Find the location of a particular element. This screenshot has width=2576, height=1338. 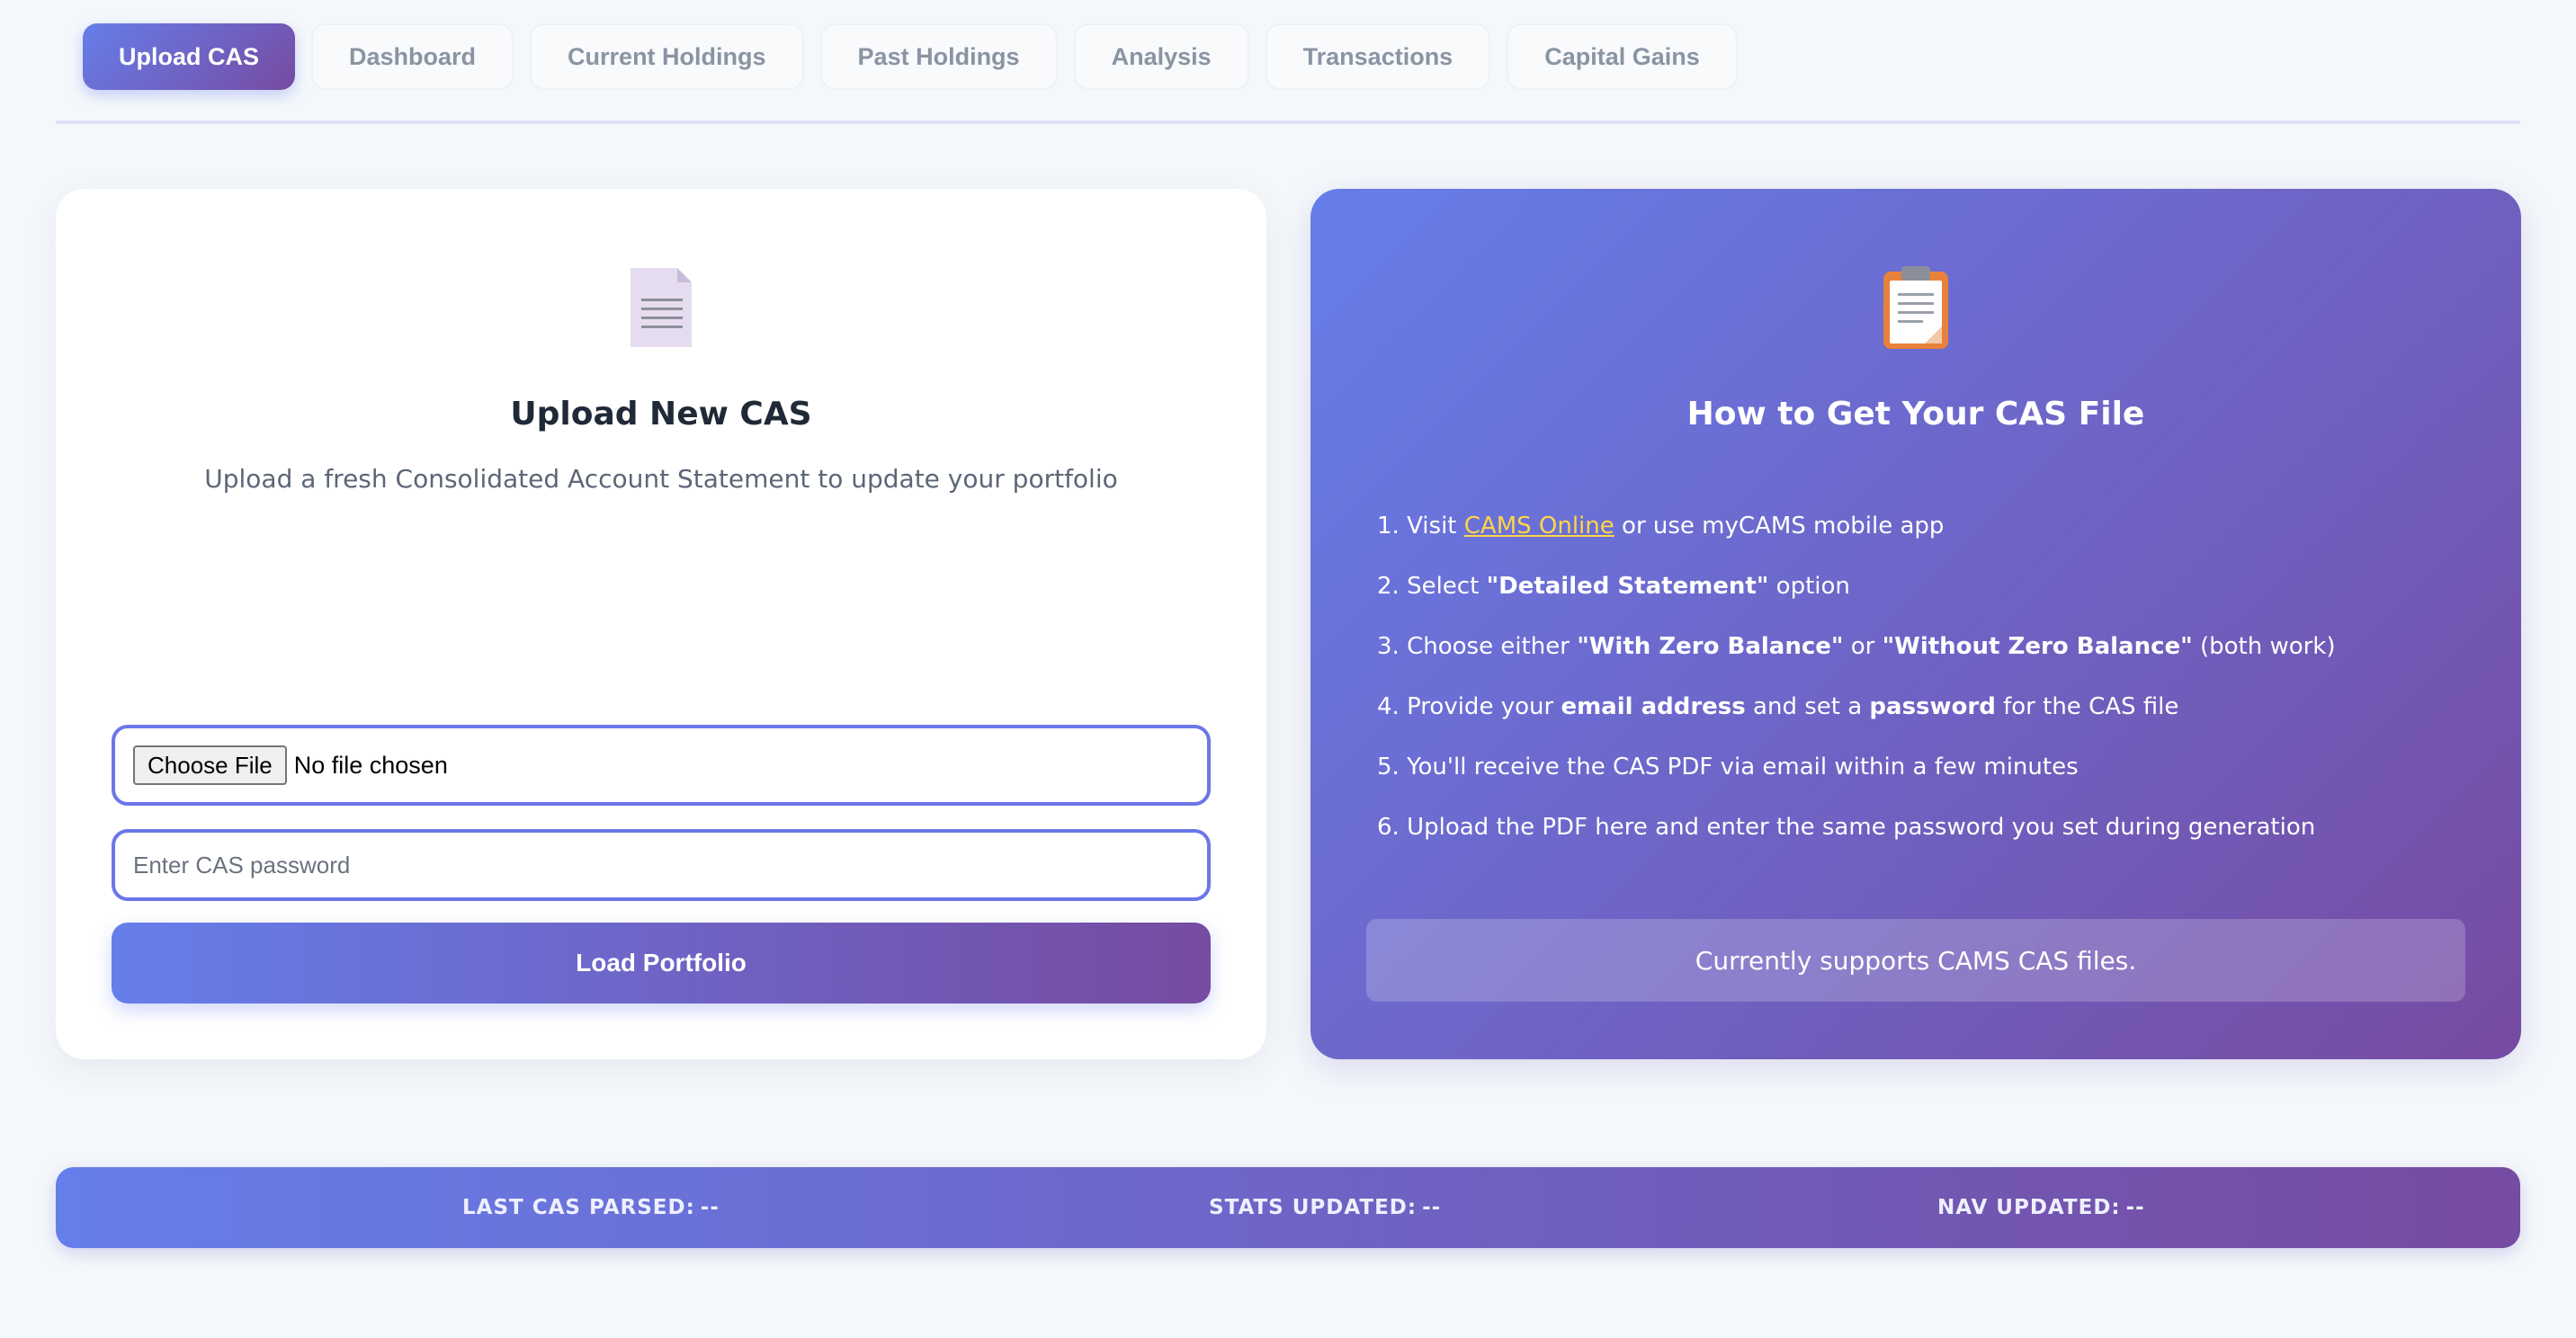

file-status-text: No file chosen is located at coordinates (370, 765).